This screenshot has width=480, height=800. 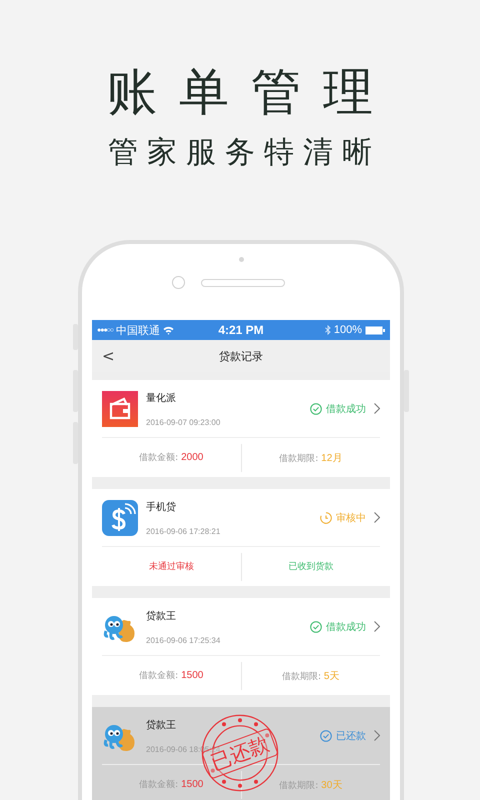 I want to click on loan-card: 手机贷 2016-09-06 17:28:21 审核中 未通过审核 已收到货款, so click(x=241, y=537).